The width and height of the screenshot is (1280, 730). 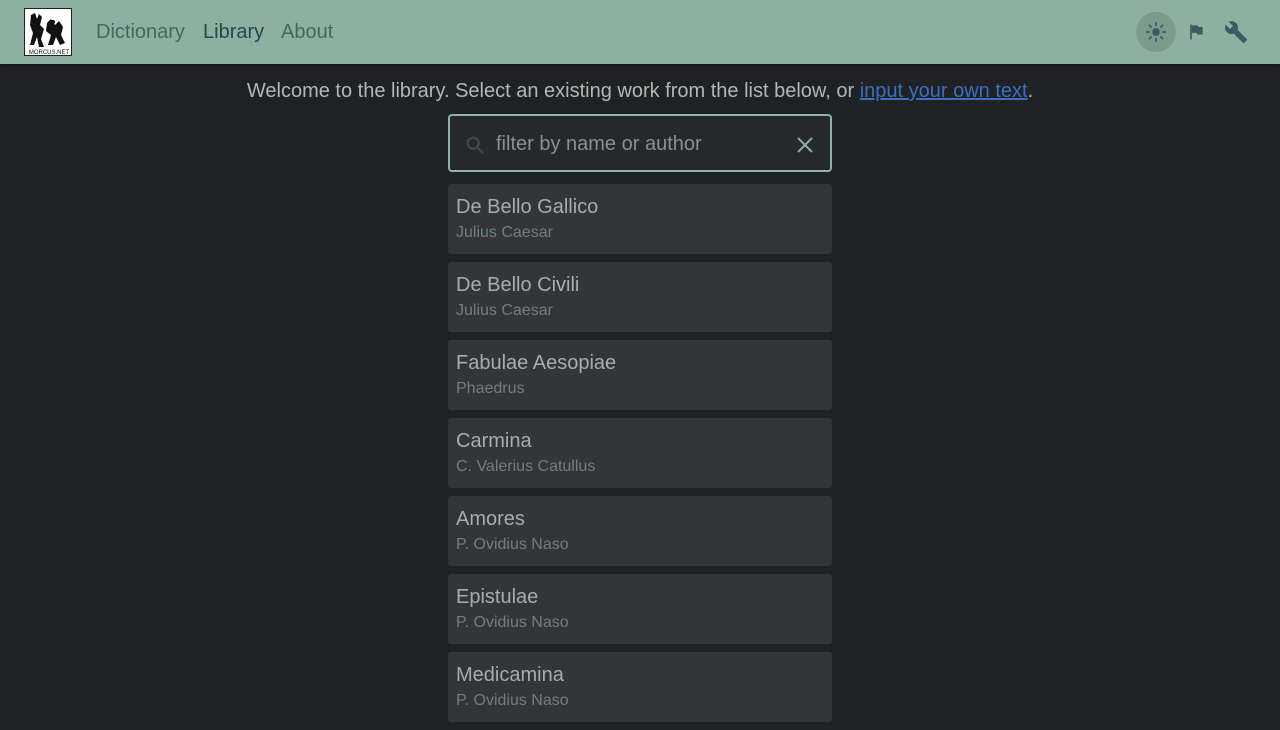 I want to click on sun-icon, so click(x=1156, y=32).